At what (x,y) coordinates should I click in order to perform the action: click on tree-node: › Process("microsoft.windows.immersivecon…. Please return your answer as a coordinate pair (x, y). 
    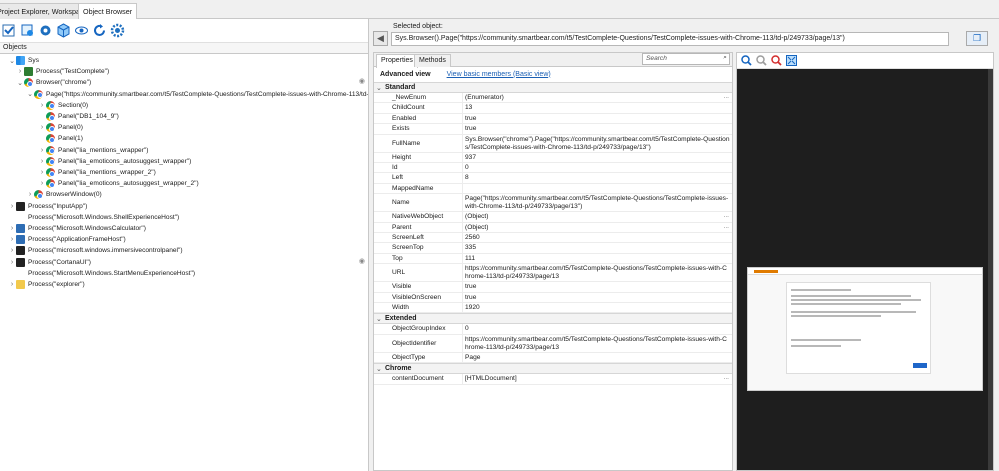
    Looking at the image, I should click on (95, 250).